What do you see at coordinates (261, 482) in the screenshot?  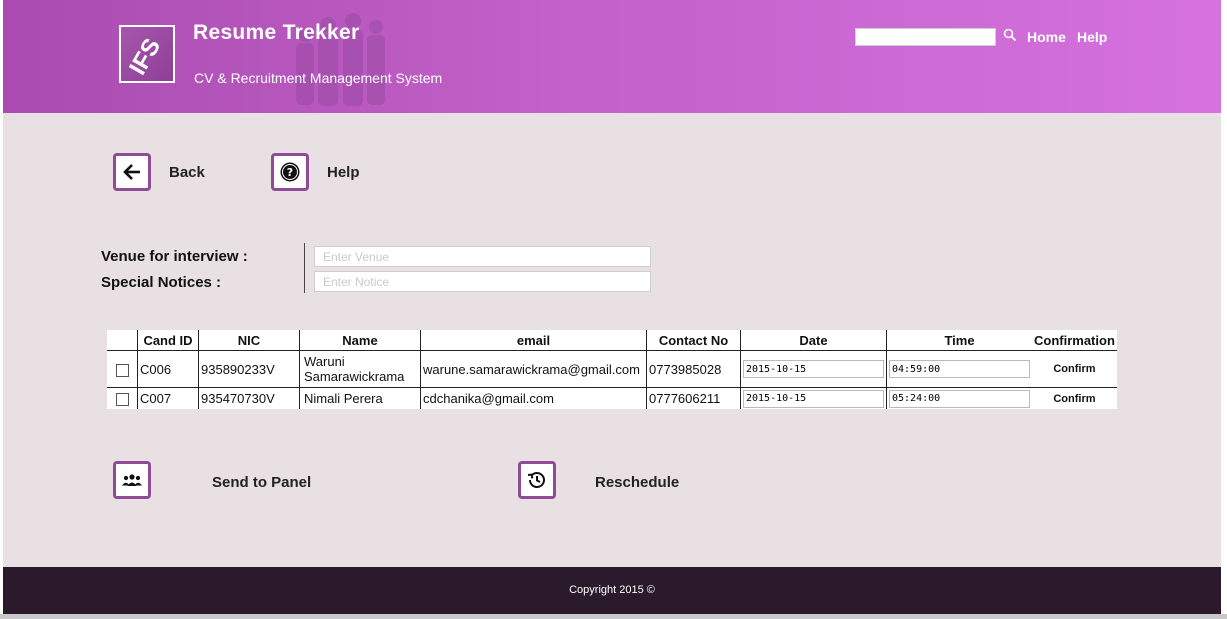 I see `send-to-panel-label: Send to Panel` at bounding box center [261, 482].